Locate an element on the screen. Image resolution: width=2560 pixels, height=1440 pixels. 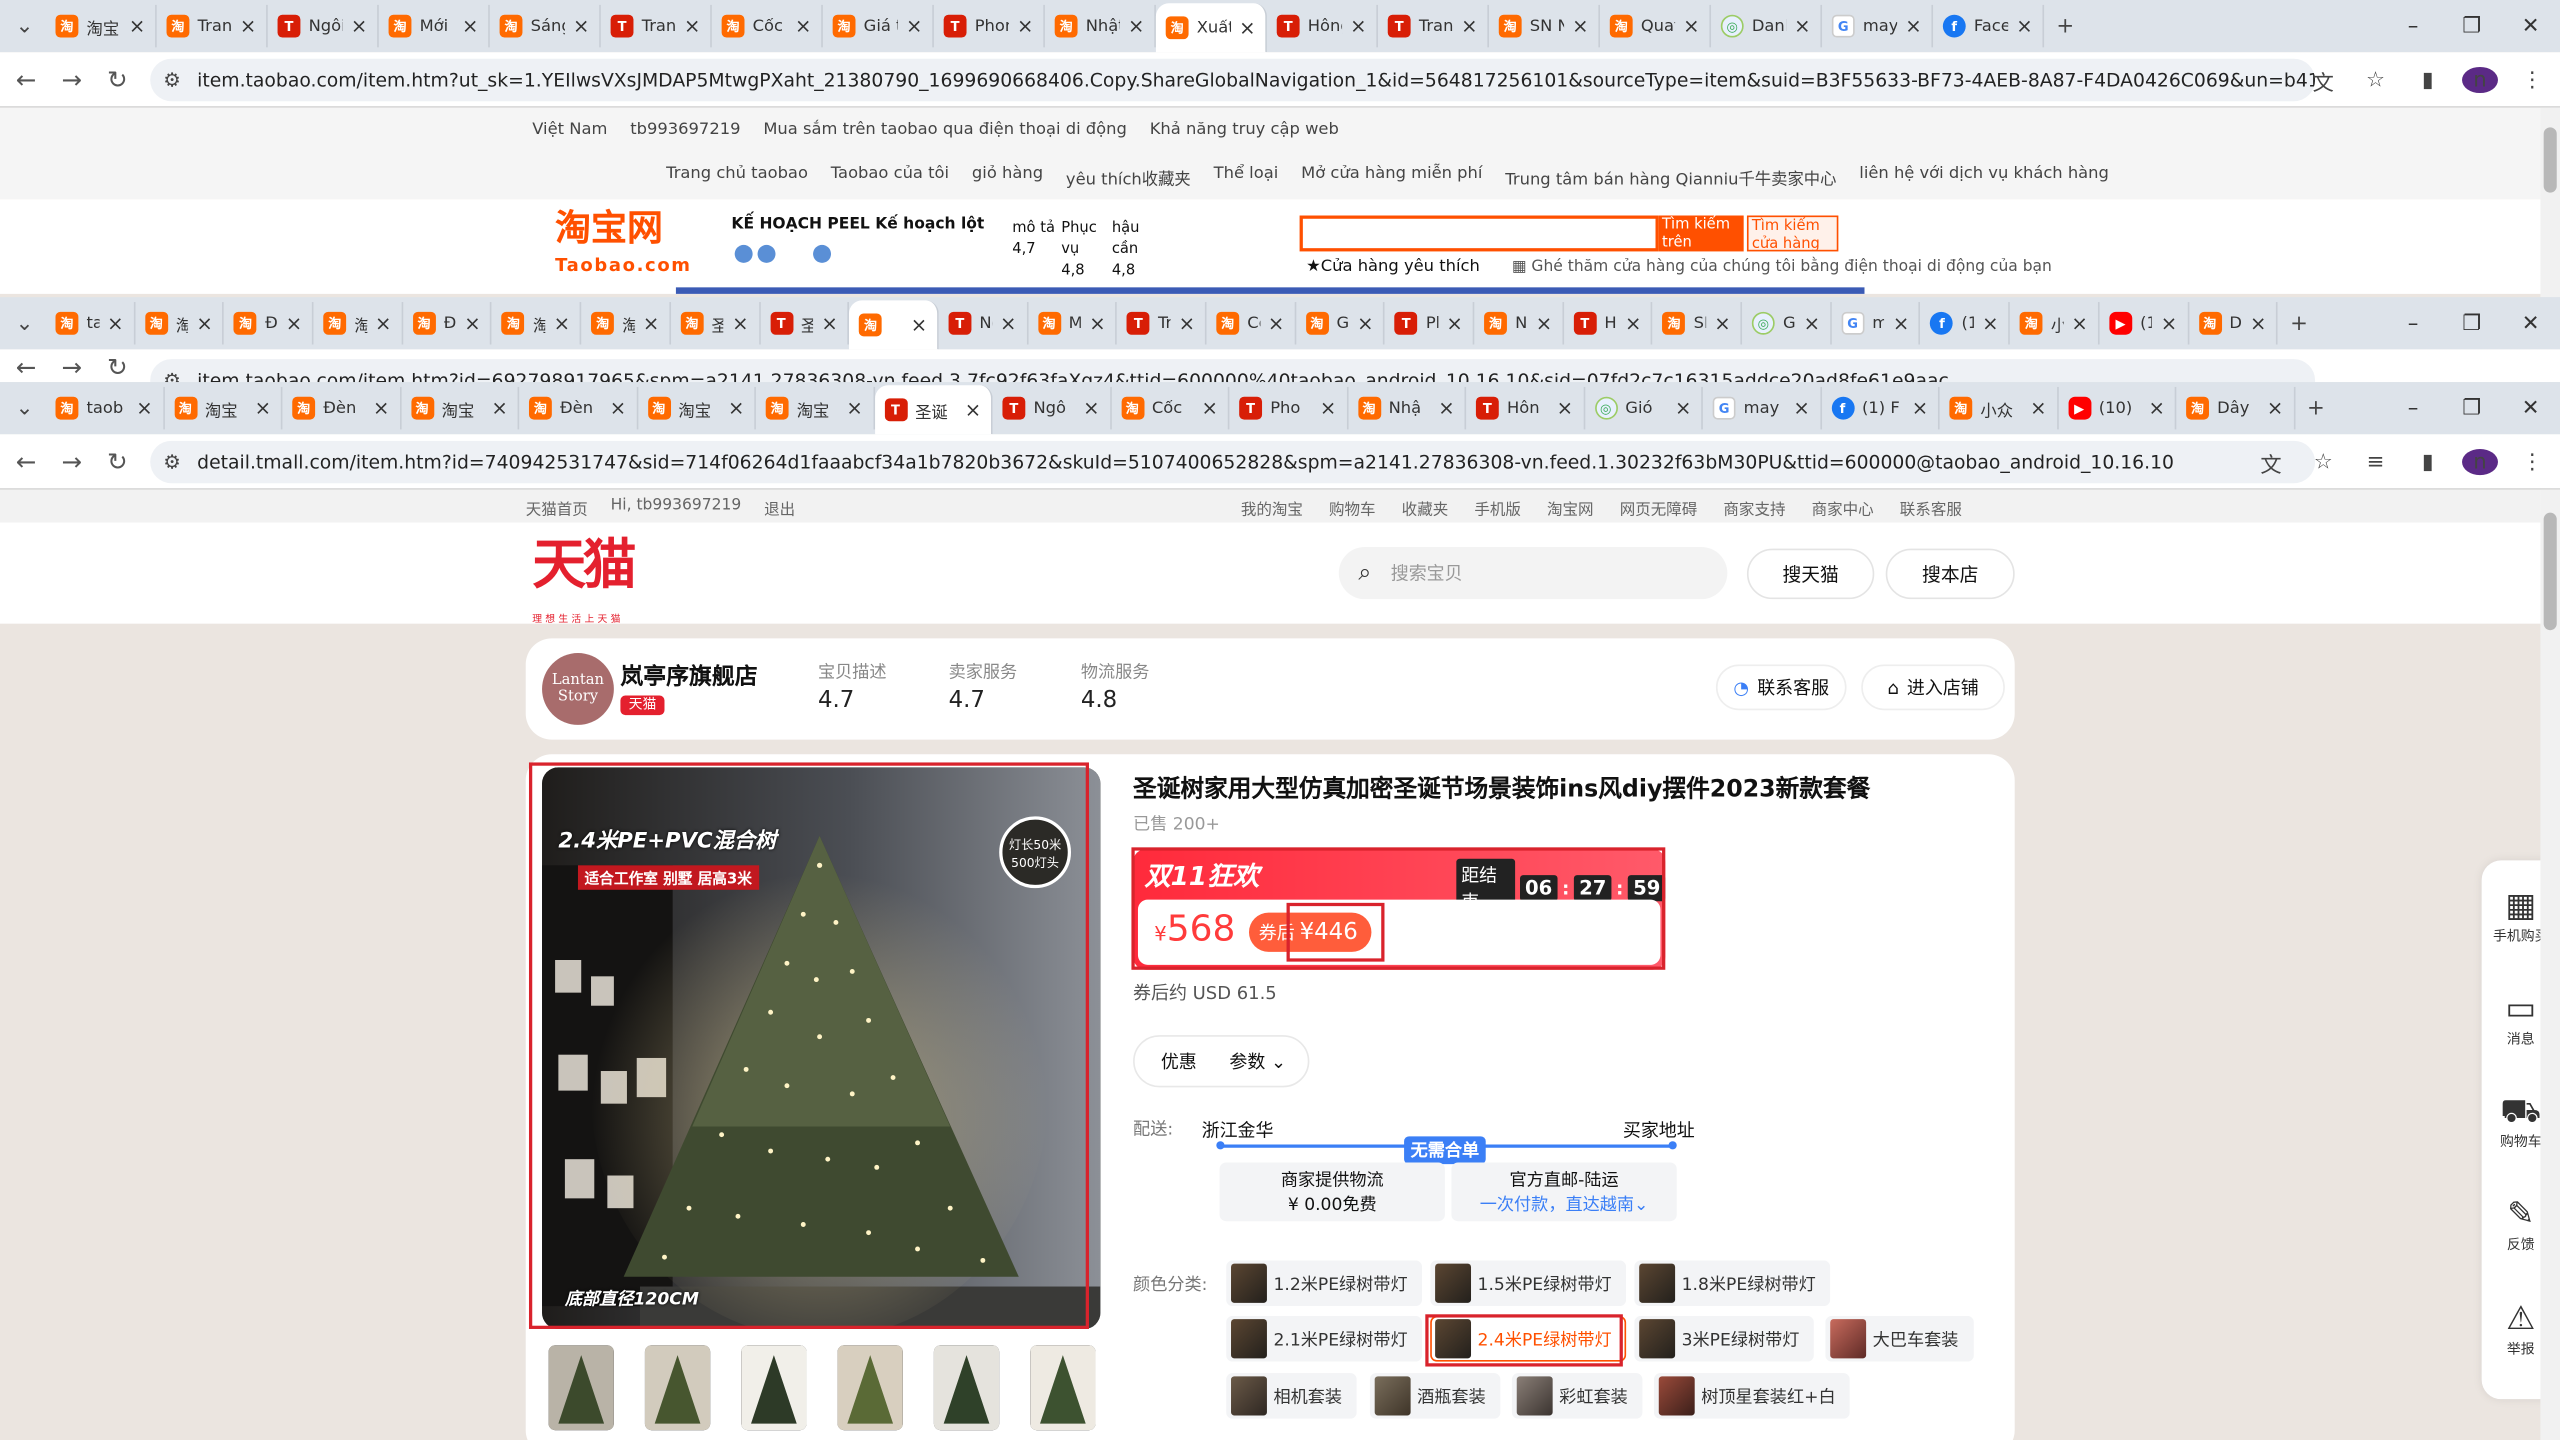
tab-search-dropdown-2: ⌄ is located at coordinates (24, 323).